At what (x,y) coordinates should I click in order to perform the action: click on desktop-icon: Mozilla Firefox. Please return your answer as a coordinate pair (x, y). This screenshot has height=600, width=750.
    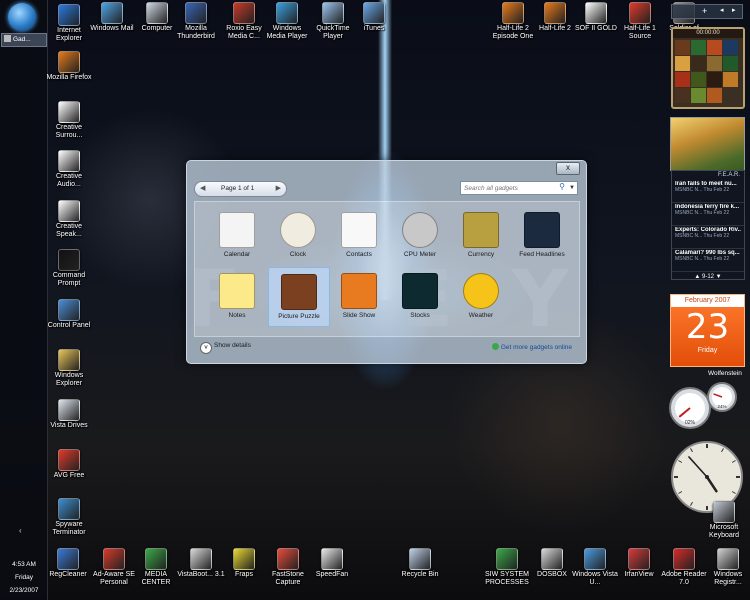
    Looking at the image, I should click on (69, 66).